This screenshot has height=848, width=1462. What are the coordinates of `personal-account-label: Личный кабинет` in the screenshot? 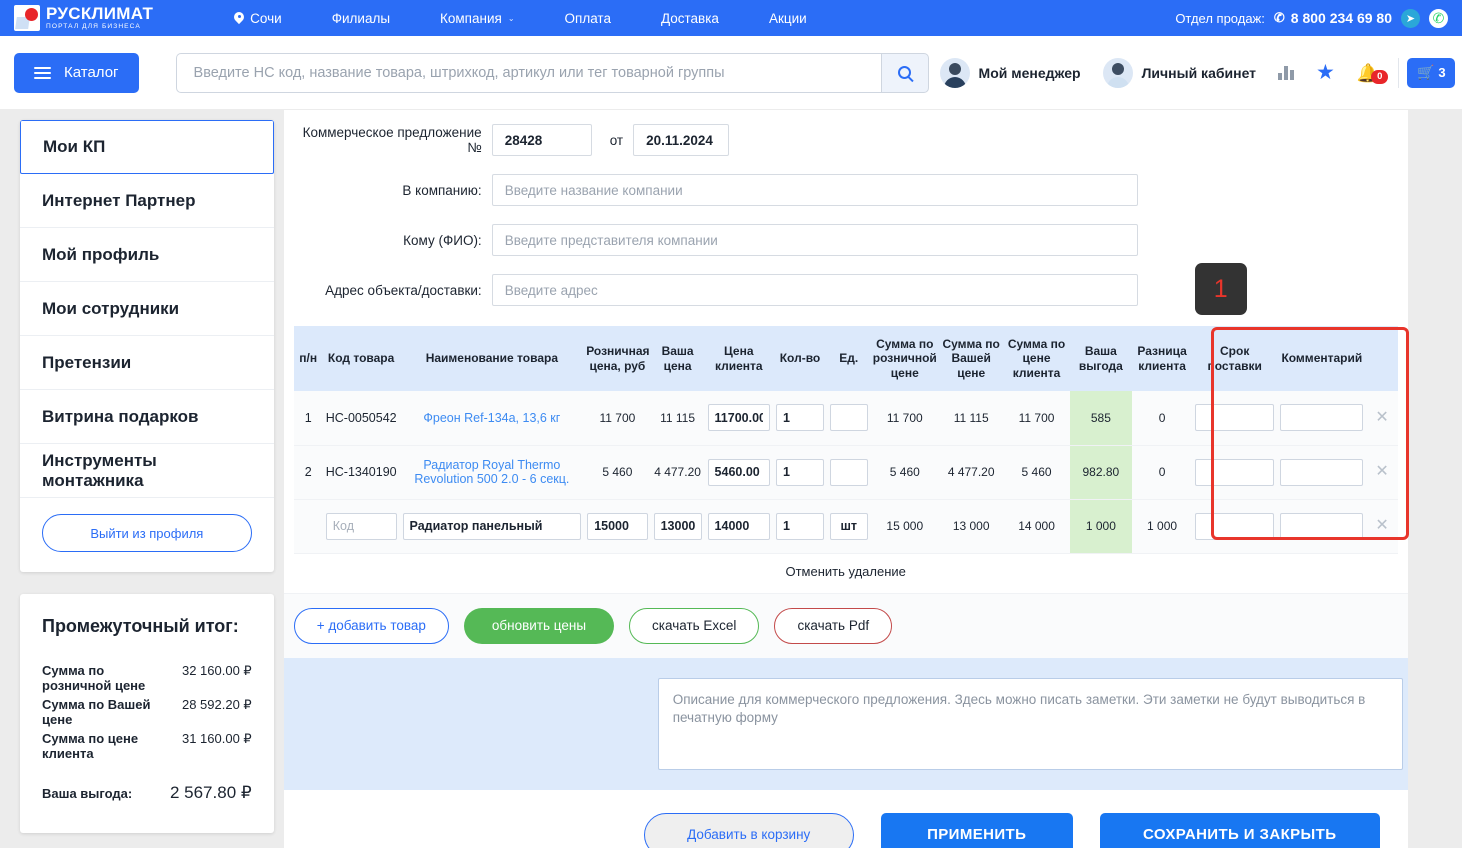 It's located at (1199, 72).